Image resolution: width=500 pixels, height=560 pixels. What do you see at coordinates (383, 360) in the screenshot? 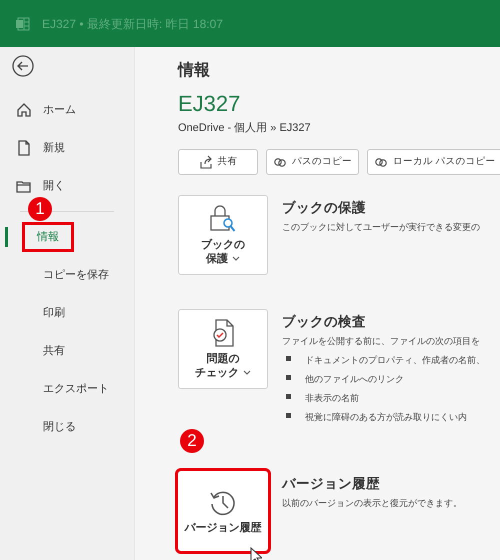
I see `bullet-item: ドキュメントのプロパティ、作成者の名前、` at bounding box center [383, 360].